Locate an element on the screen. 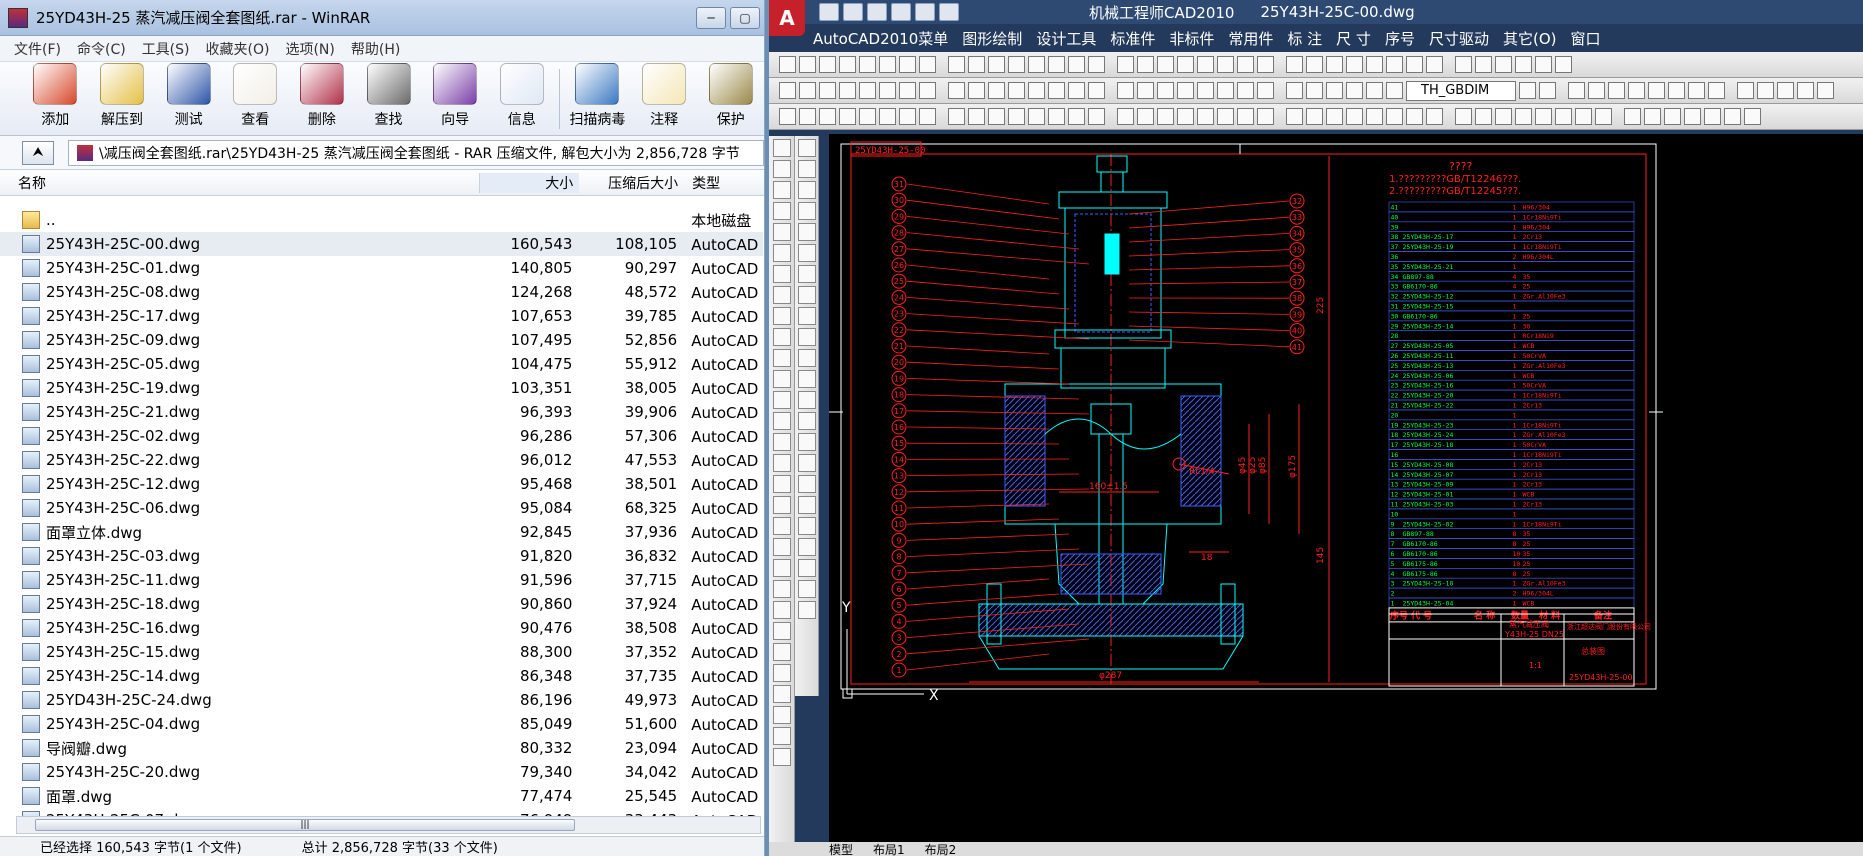  file-row: 25YD43H-25C-24.dwg 86,196 49,973 AutoCAD 图 is located at coordinates (381, 700).